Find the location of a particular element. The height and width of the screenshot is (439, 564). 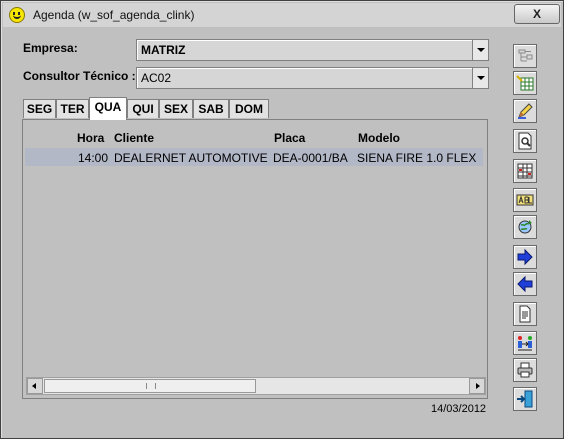

tab-dom: DOM is located at coordinates (249, 108).